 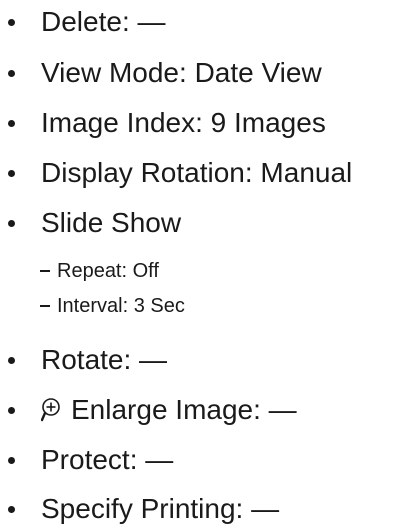 I want to click on list-item-label: Display Rotation: Manual, so click(x=197, y=172).